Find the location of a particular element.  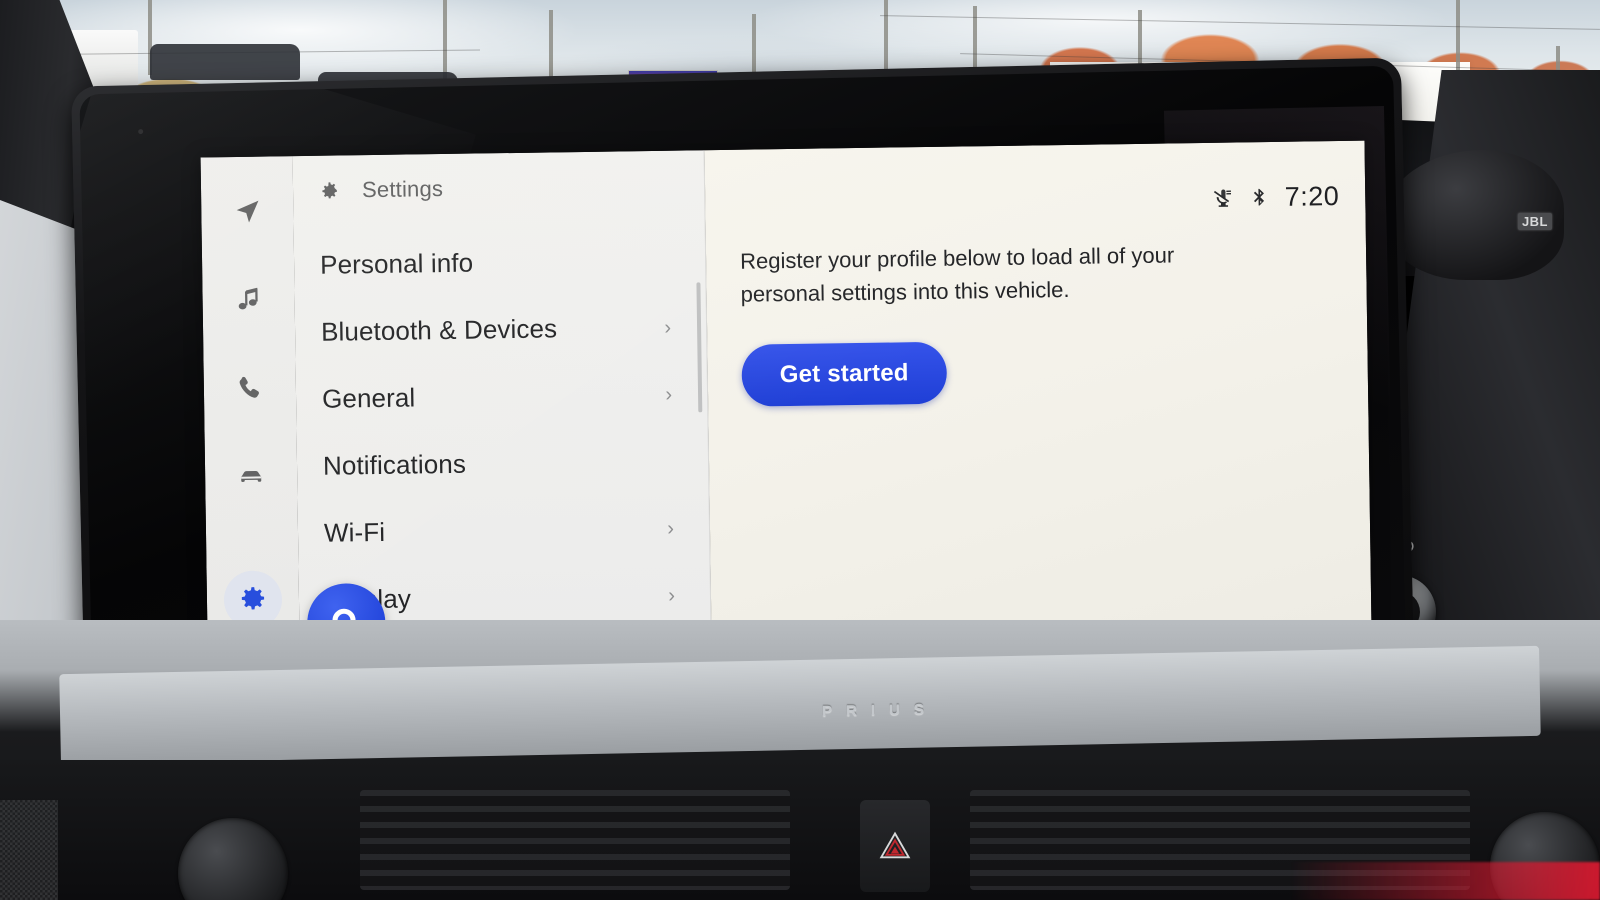

rail-item-phone is located at coordinates (249, 387).